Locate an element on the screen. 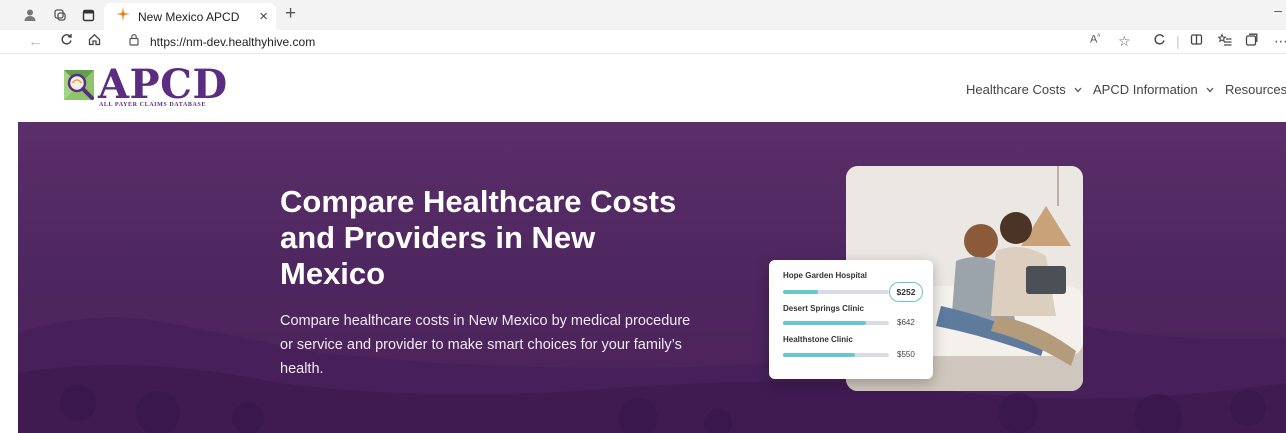  back-icon: ← is located at coordinates (35, 41).